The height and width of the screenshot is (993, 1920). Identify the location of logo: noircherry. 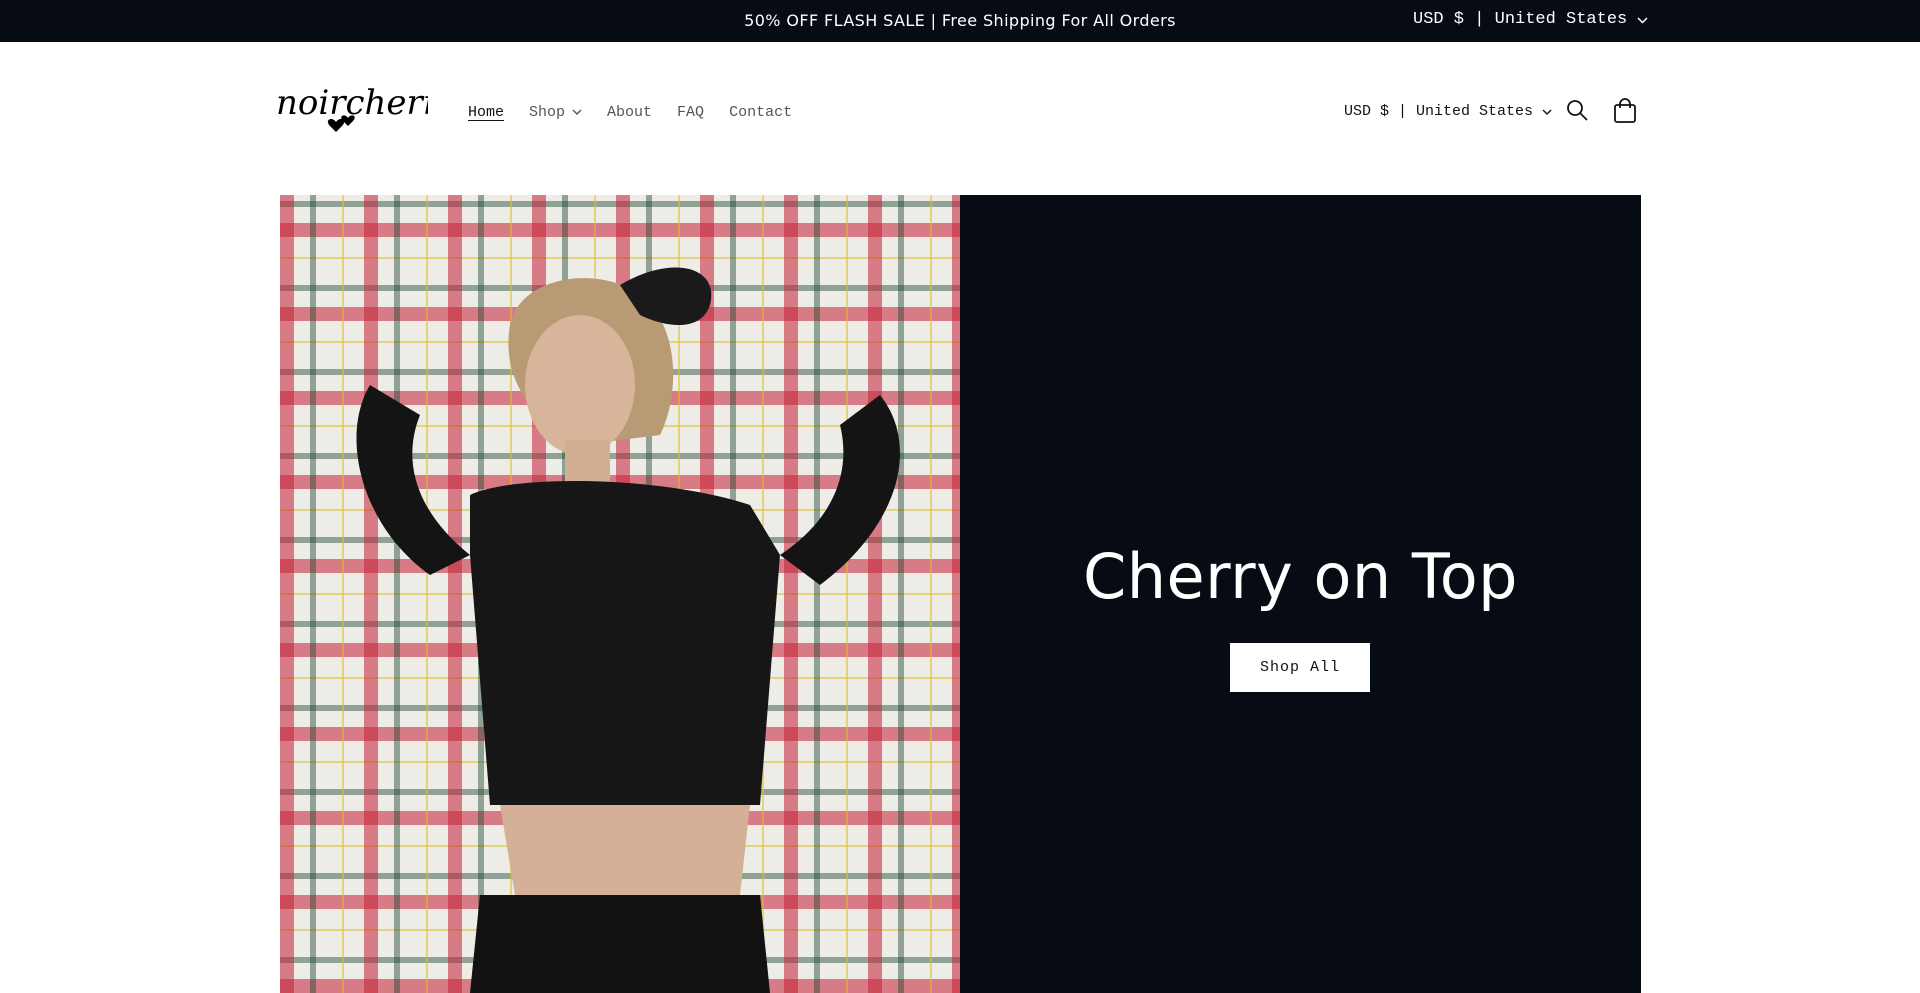
(367, 112).